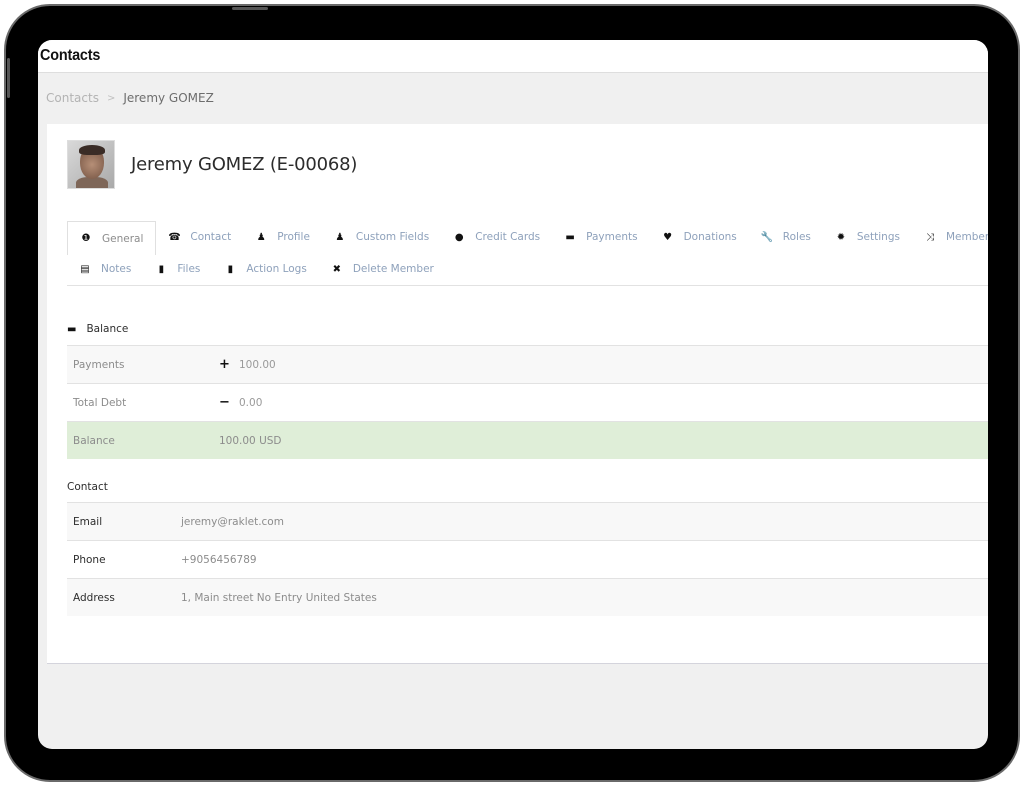 This screenshot has height=786, width=1024. What do you see at coordinates (89, 559) in the screenshot?
I see `row-label: Phone` at bounding box center [89, 559].